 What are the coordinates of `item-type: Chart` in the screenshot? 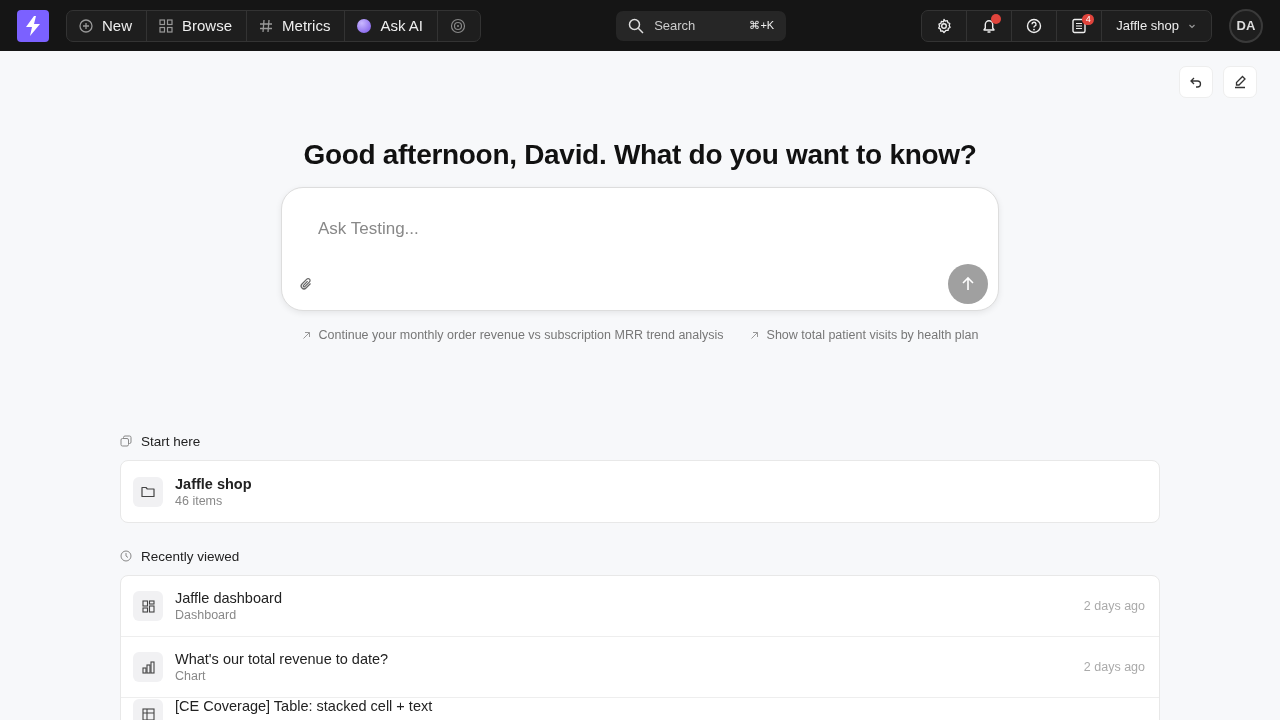 It's located at (191, 676).